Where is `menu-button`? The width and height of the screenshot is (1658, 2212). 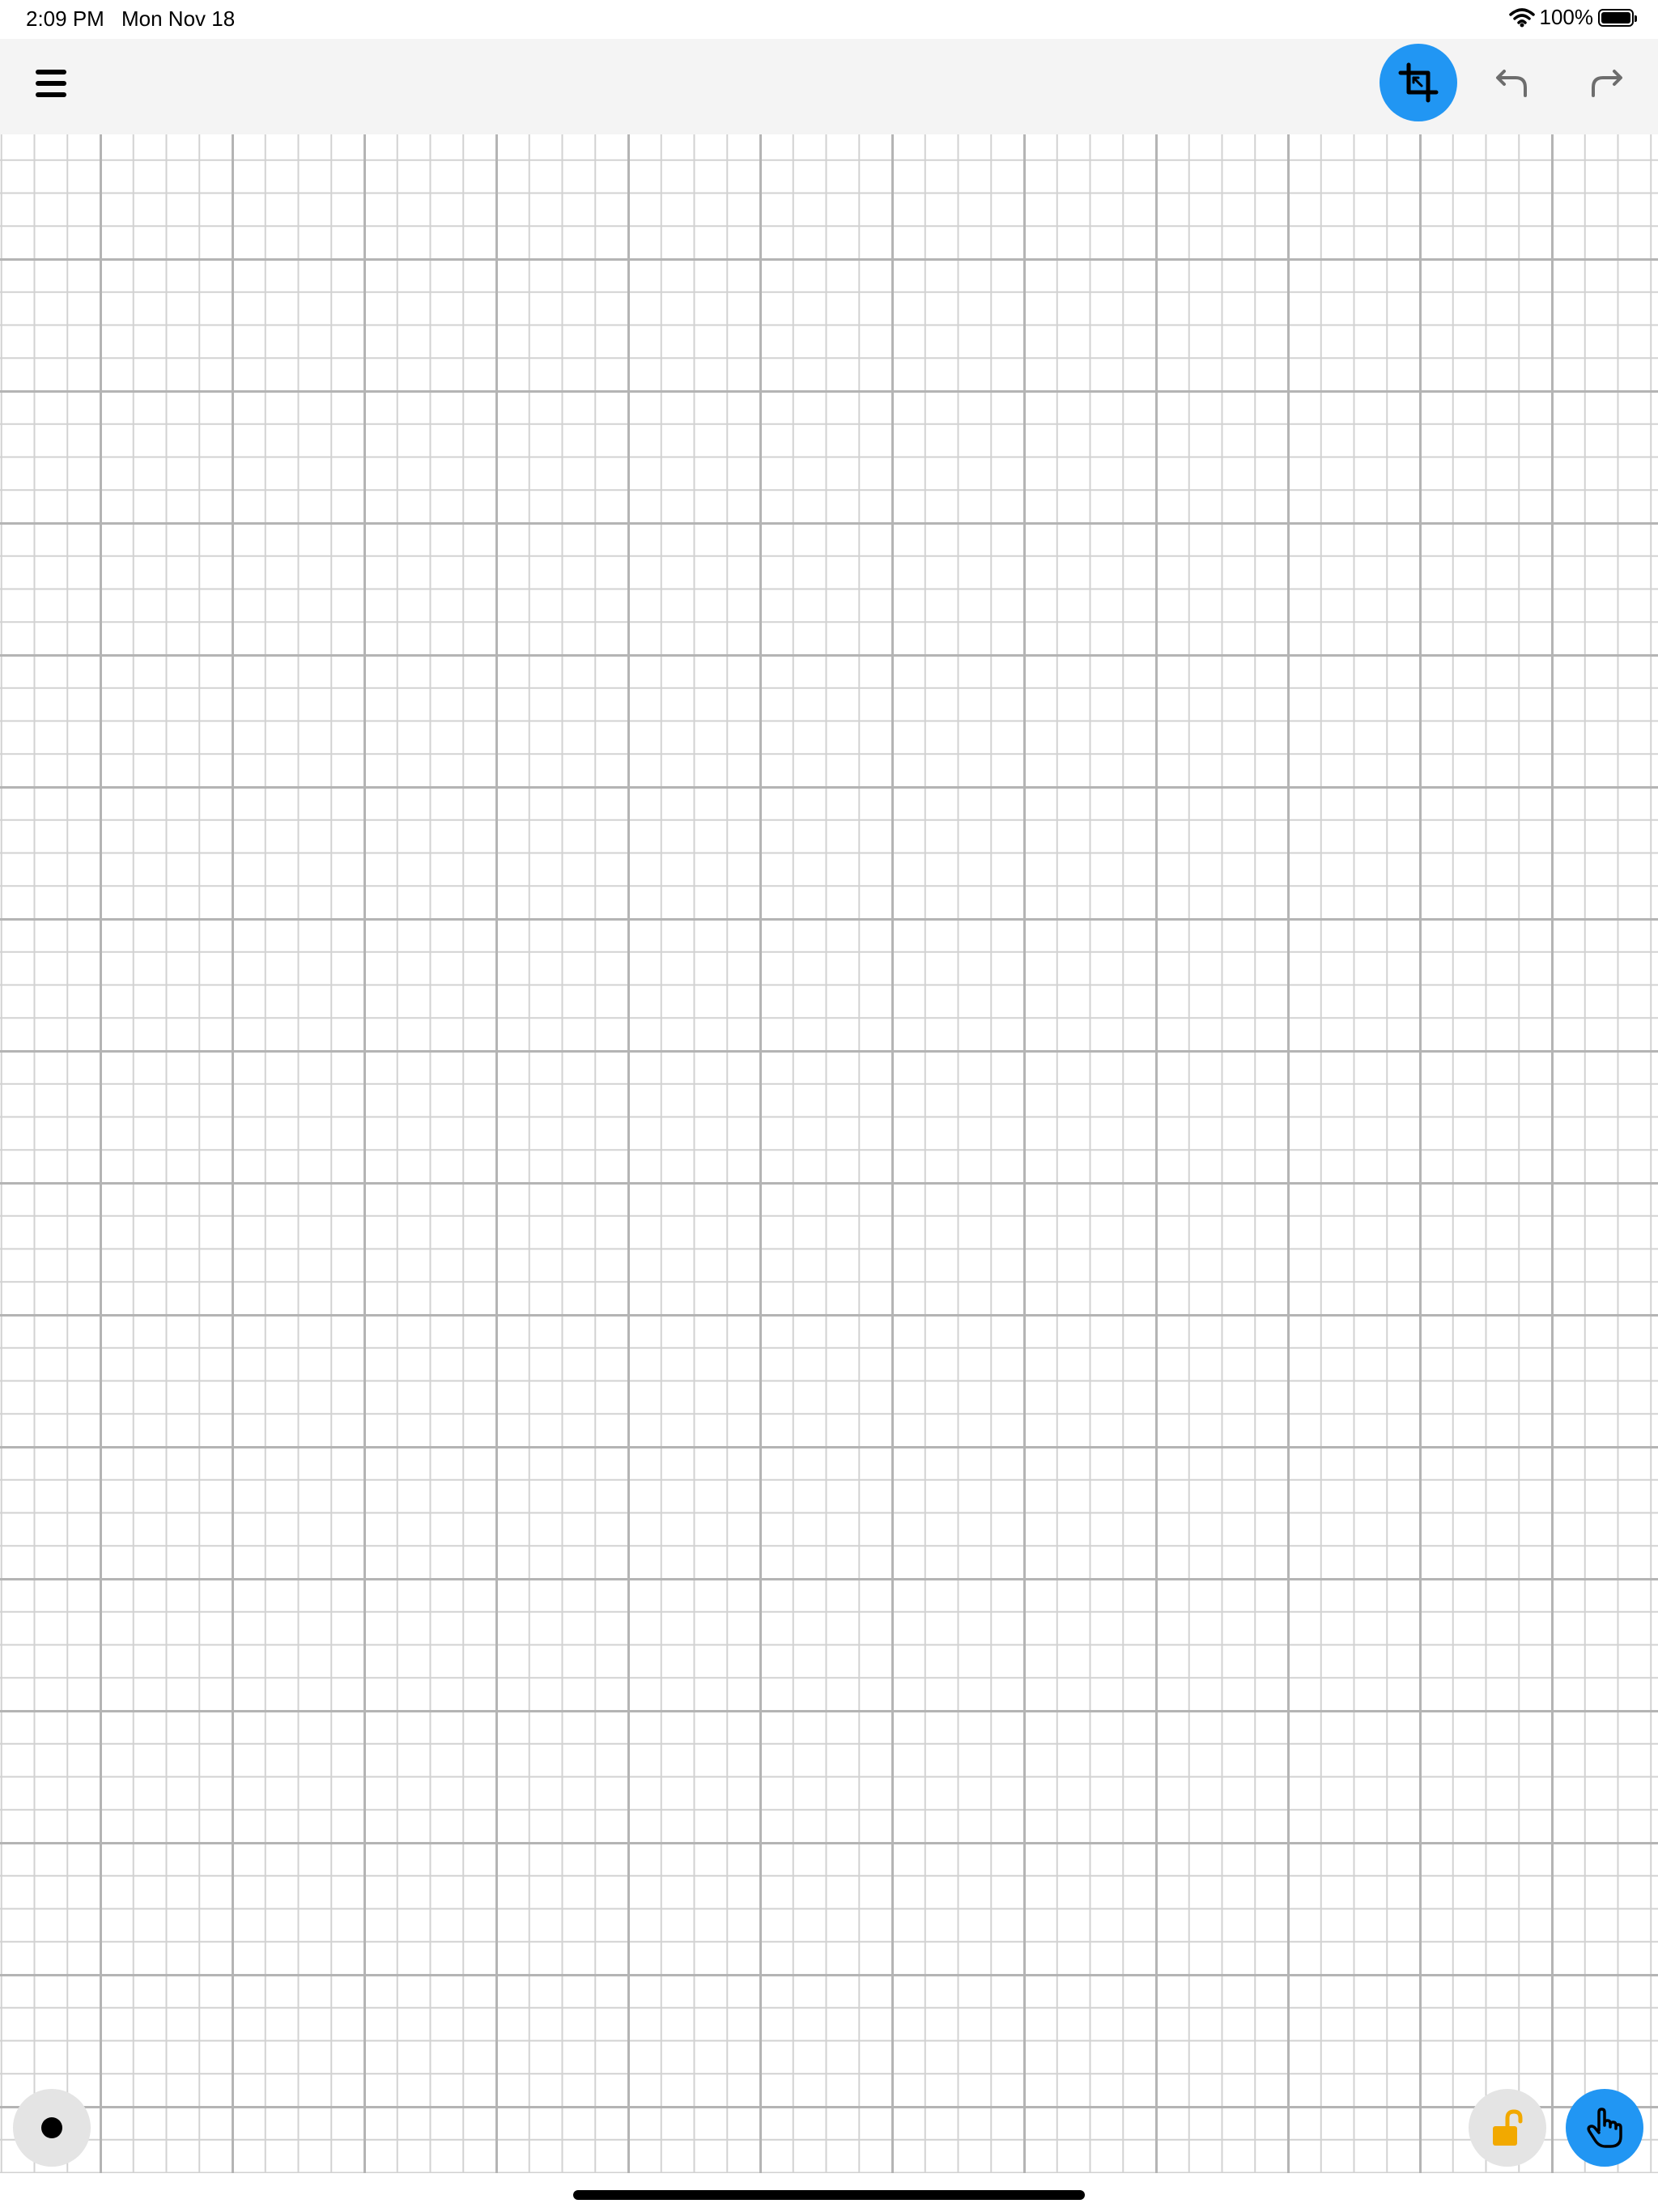 menu-button is located at coordinates (51, 86).